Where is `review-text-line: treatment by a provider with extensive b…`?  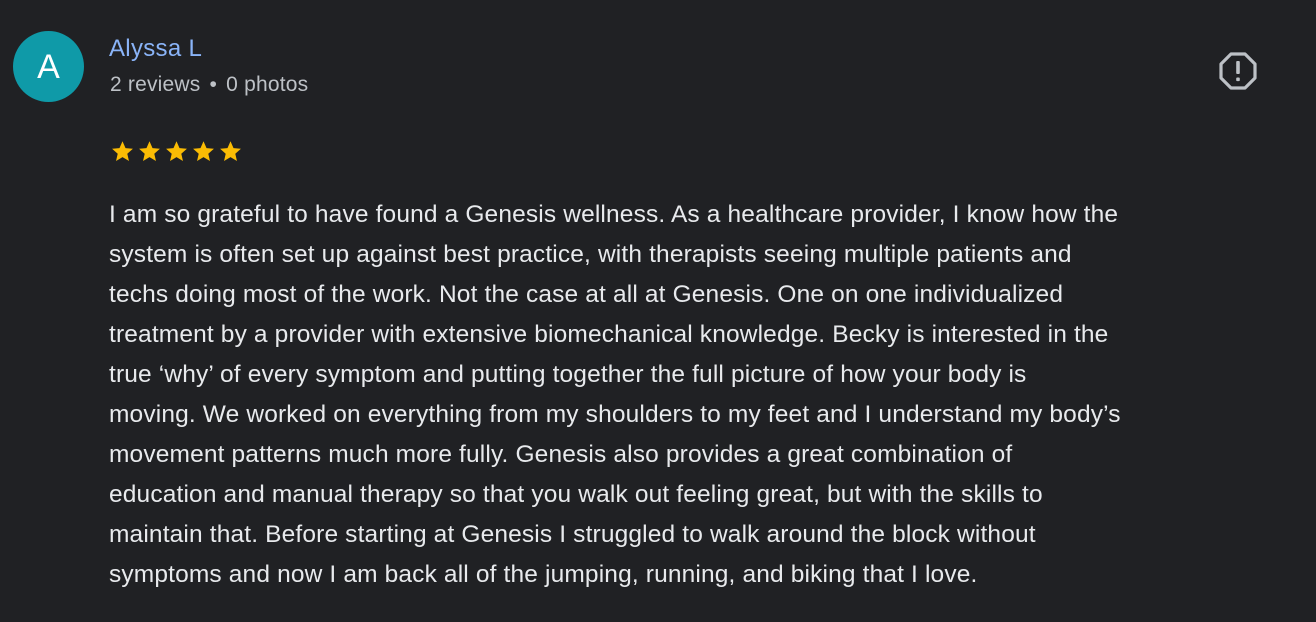 review-text-line: treatment by a provider with extensive b… is located at coordinates (609, 334).